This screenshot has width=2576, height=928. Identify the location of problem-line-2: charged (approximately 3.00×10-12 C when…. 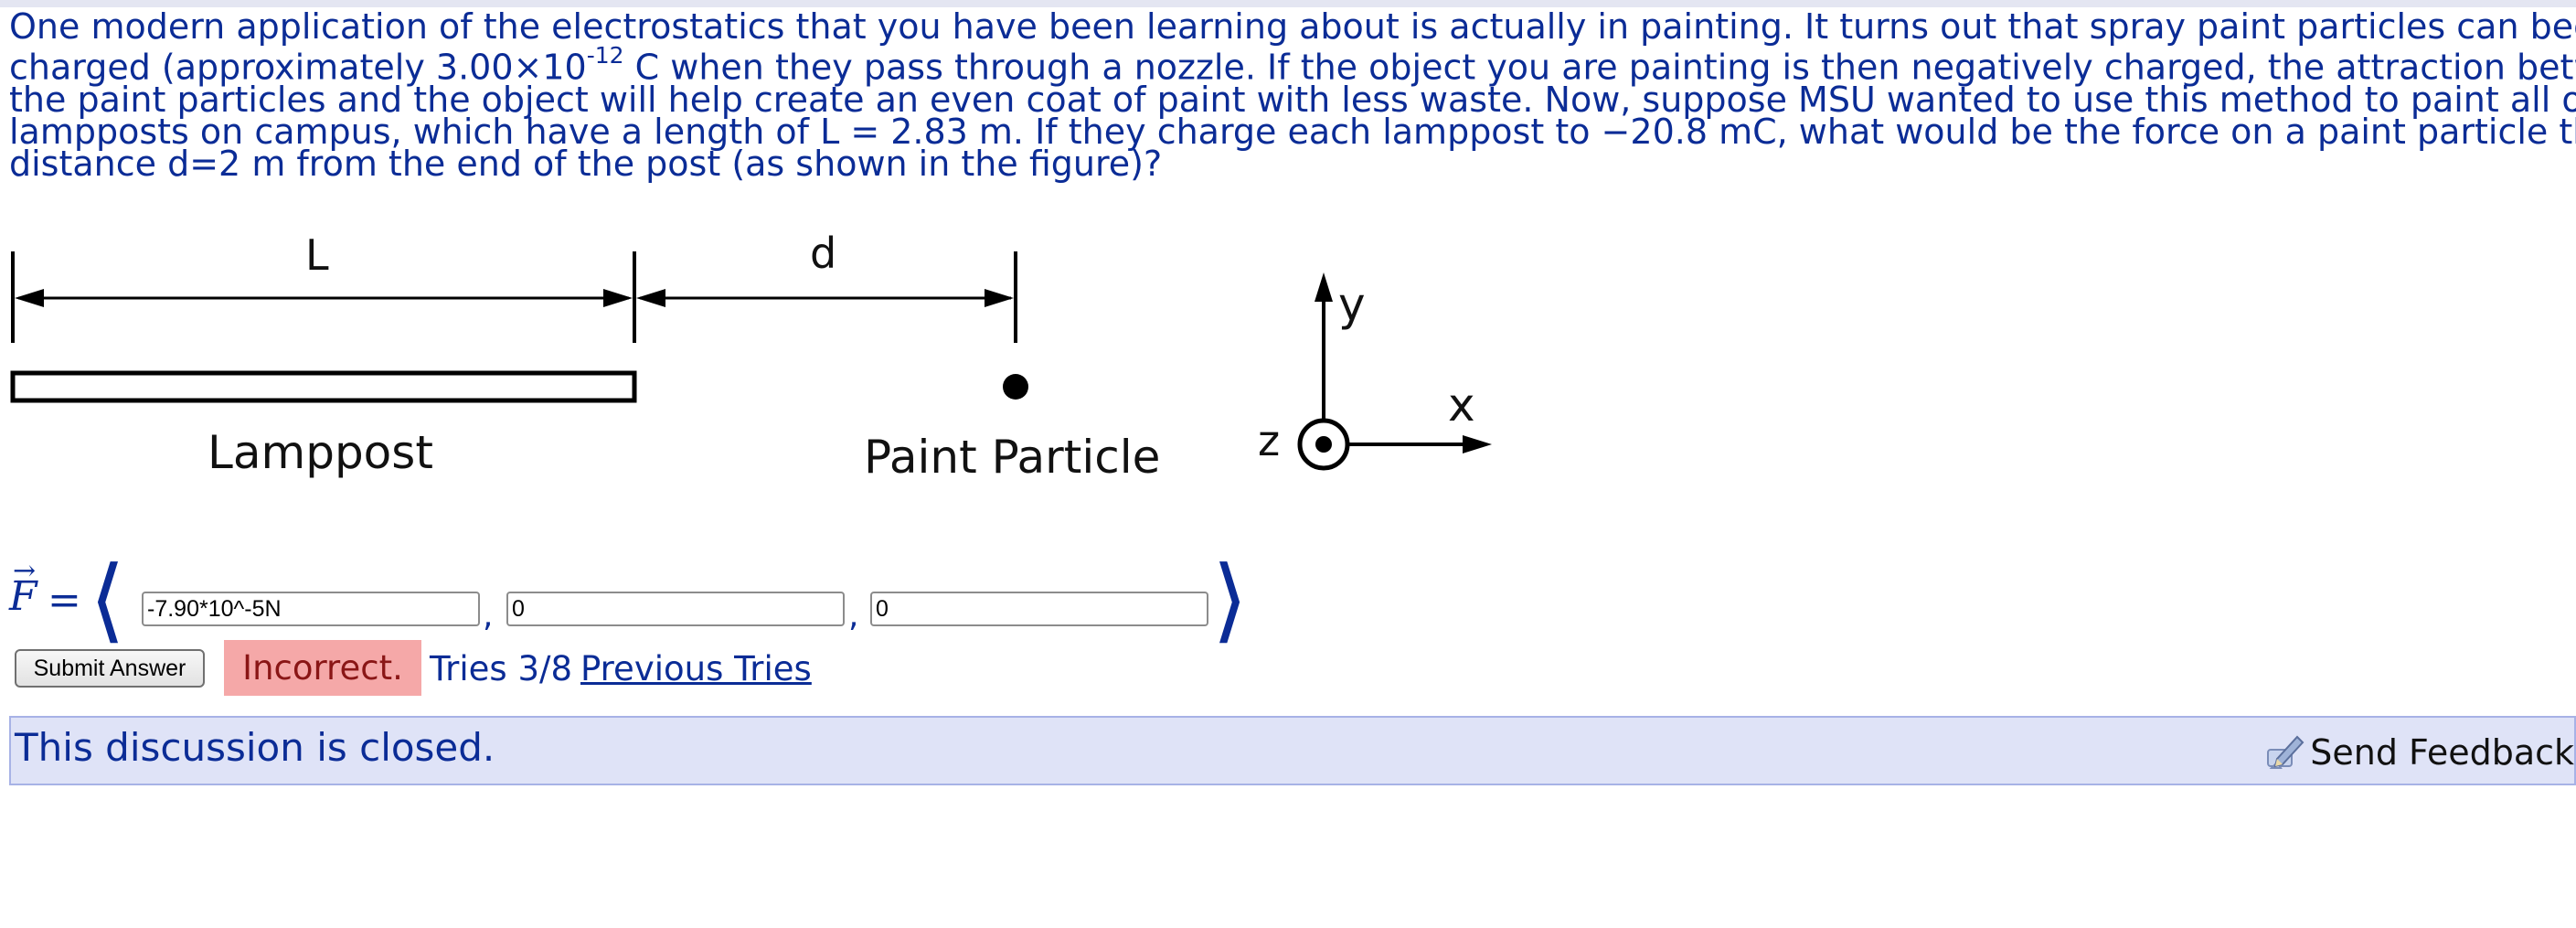
(1292, 63).